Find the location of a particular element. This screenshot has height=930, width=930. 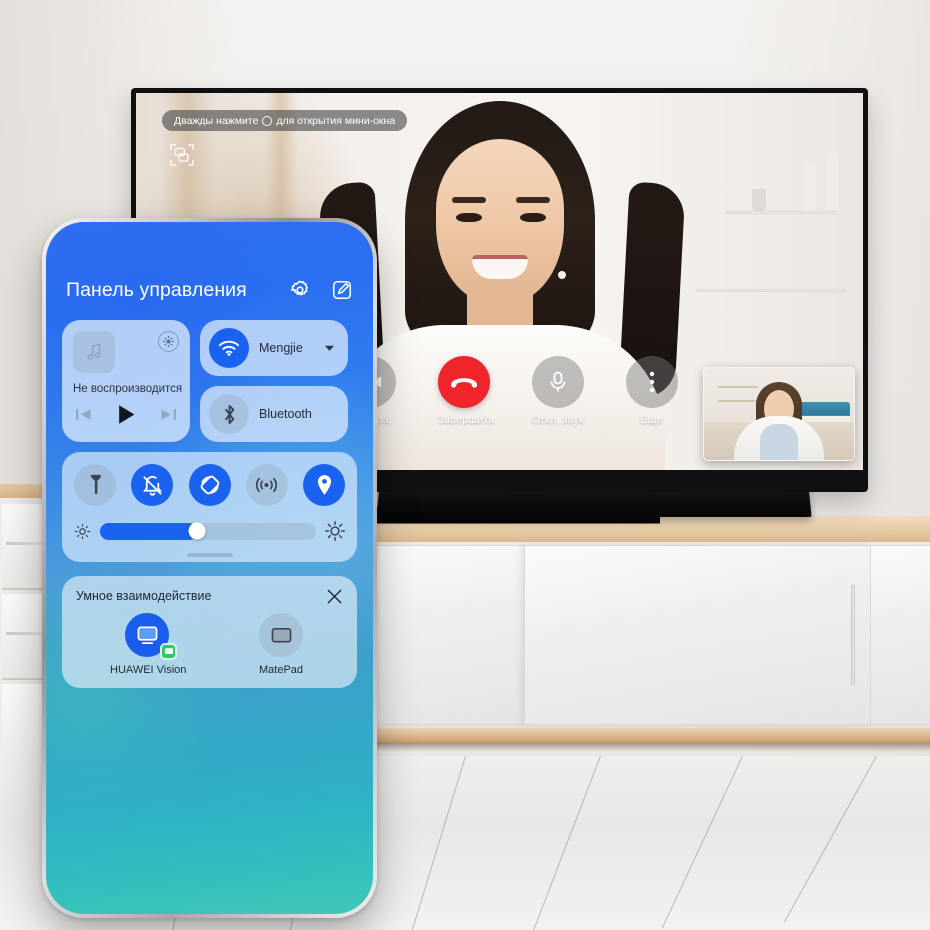

bluetooth-label: Bluetooth is located at coordinates (285, 414).